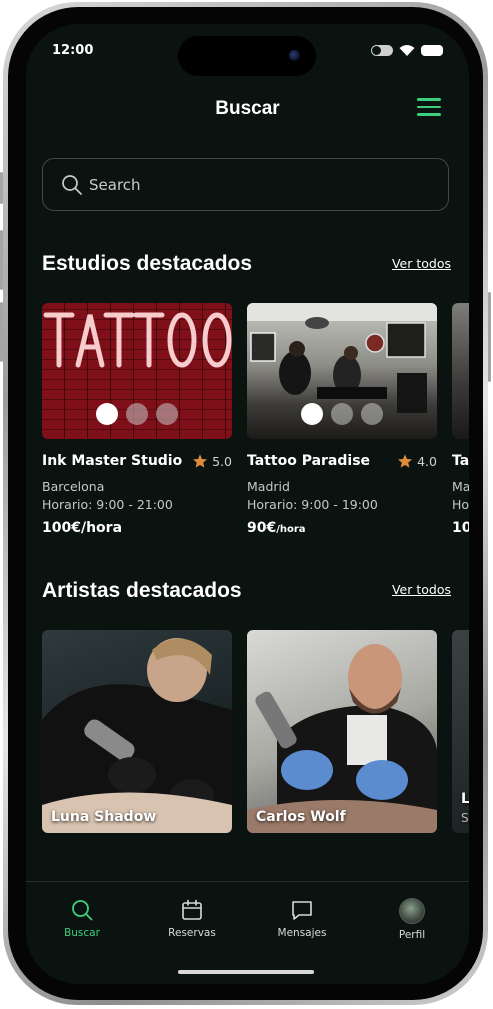 This screenshot has height=1009, width=493. What do you see at coordinates (147, 263) in the screenshot?
I see `studios-section-title: Estudios destacados` at bounding box center [147, 263].